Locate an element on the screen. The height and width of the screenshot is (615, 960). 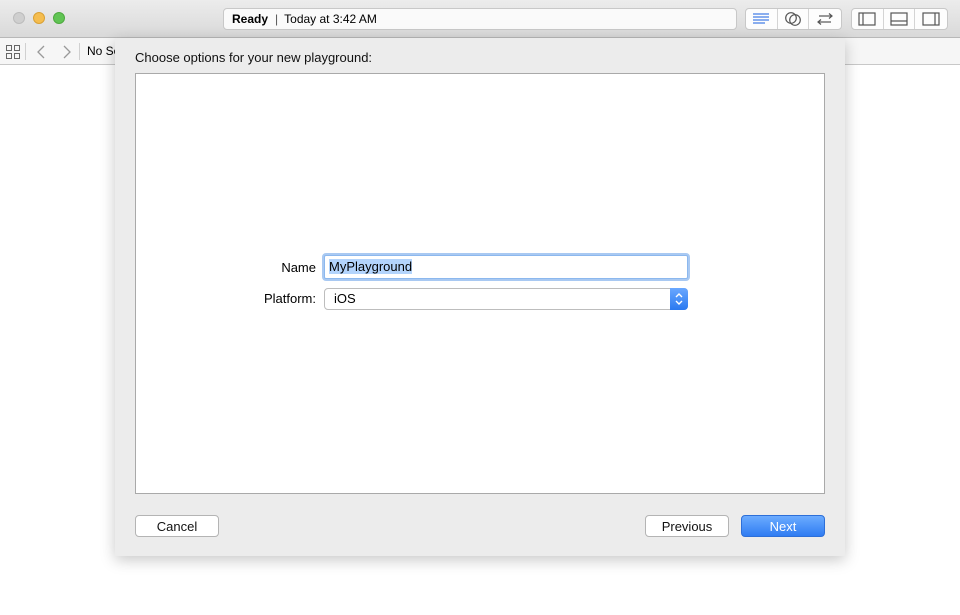
name-label: Name is located at coordinates (298, 267).